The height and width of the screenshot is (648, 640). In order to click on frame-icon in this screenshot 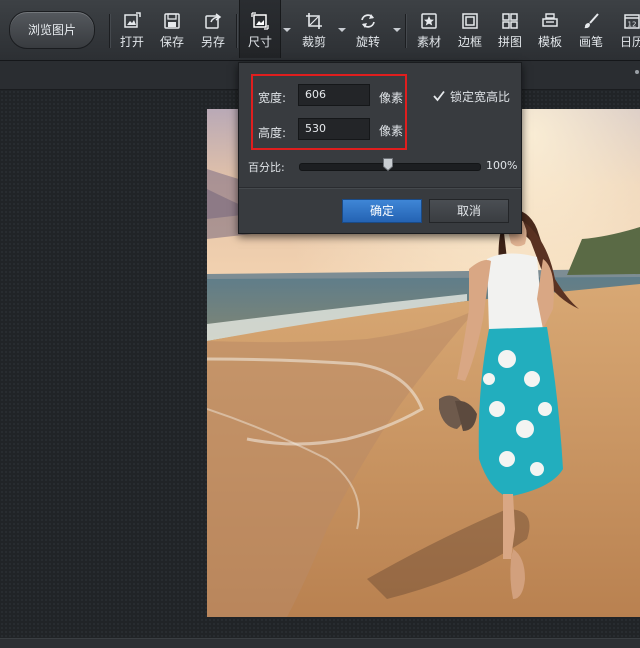, I will do `click(470, 21)`.